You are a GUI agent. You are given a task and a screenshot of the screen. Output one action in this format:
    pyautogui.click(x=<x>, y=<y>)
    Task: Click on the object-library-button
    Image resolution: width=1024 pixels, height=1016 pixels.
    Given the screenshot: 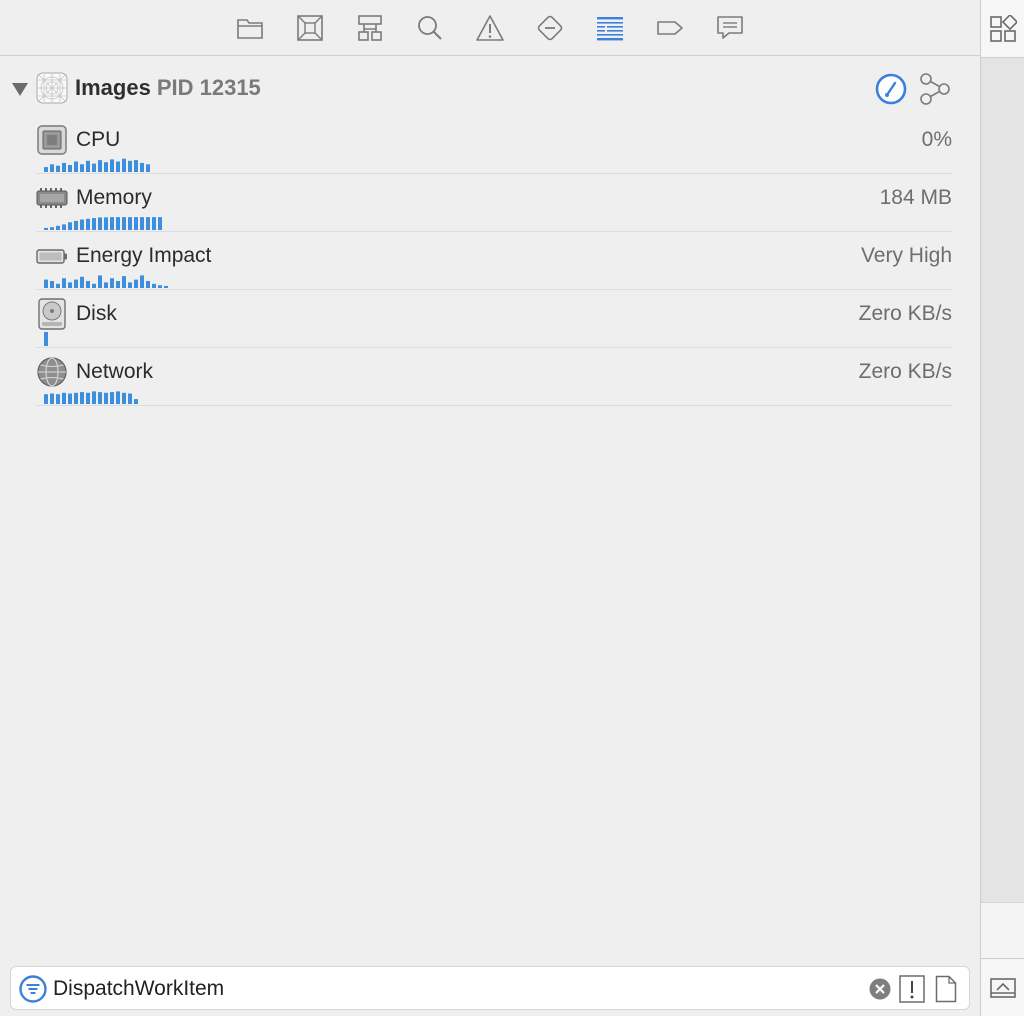 What is the action you would take?
    pyautogui.click(x=1002, y=29)
    